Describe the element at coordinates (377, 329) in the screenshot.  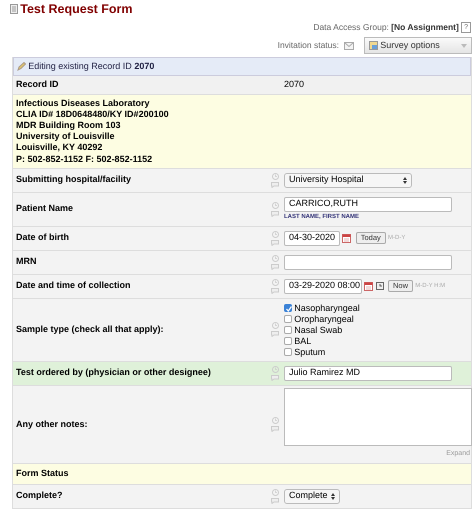
I see `checkbox-option: Nasal Swab` at that location.